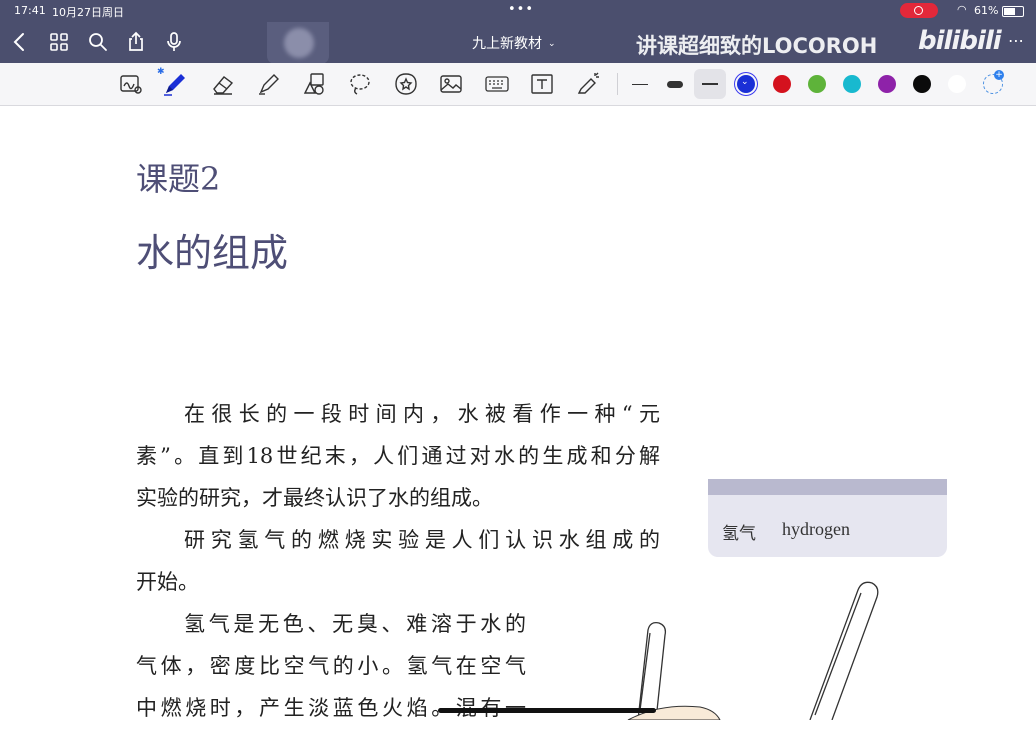  Describe the element at coordinates (174, 42) in the screenshot. I see `microphone-icon` at that location.